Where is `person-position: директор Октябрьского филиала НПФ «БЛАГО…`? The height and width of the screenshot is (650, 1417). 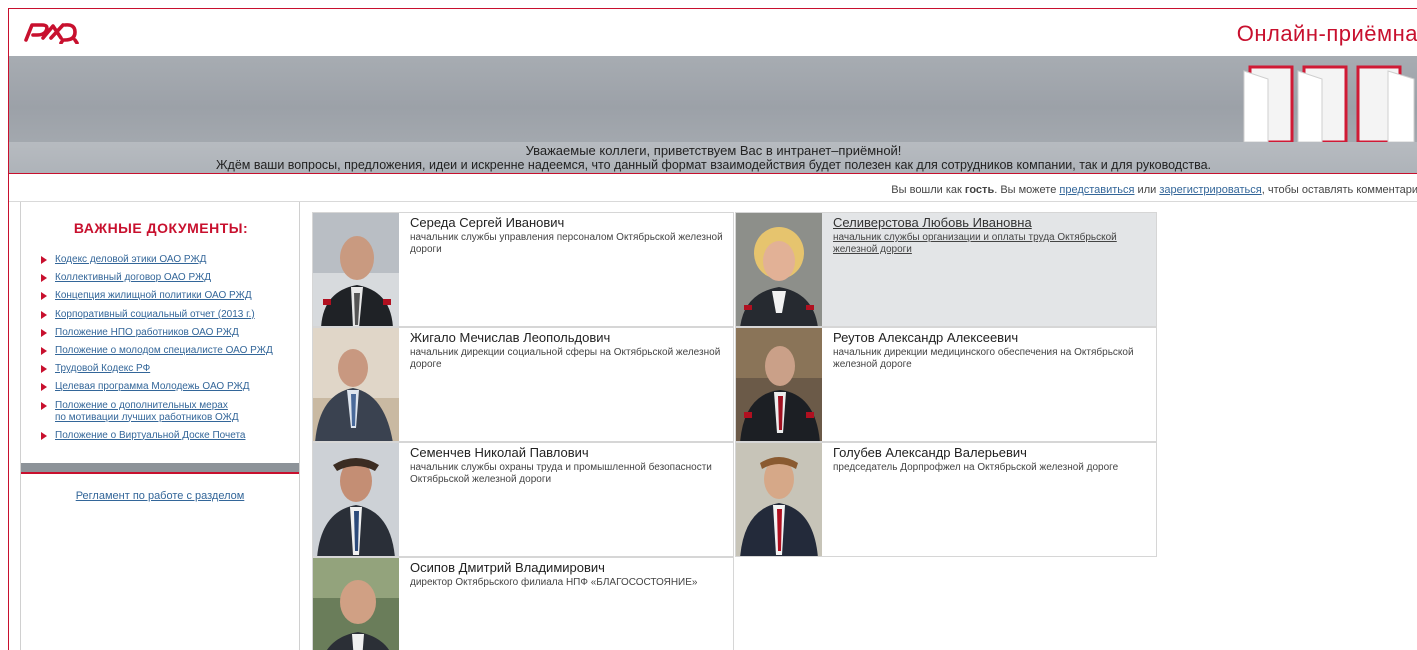 person-position: директор Октябрьского филиала НПФ «БЛАГО… is located at coordinates (554, 582).